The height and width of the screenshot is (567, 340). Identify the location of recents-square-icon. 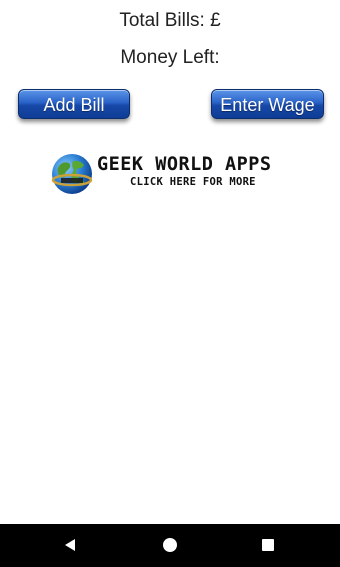
(268, 545).